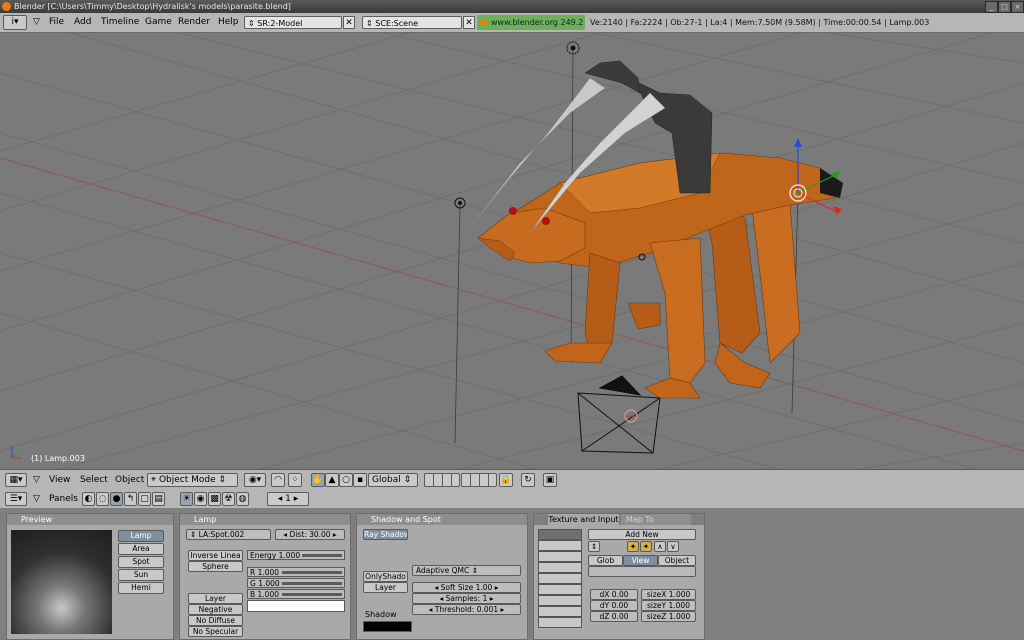  What do you see at coordinates (466, 609) in the screenshot?
I see `threshold-field: ◂ Threshold: 0.001 ▸` at bounding box center [466, 609].